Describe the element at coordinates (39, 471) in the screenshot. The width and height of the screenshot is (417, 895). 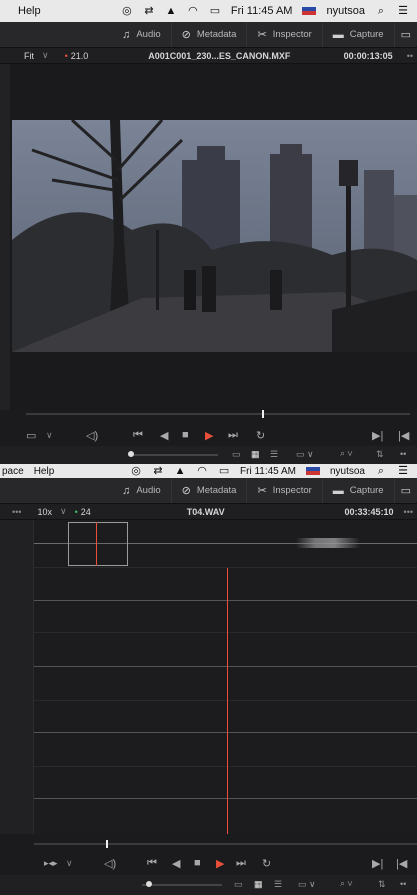
I see `menu-help-bottom: Help` at that location.